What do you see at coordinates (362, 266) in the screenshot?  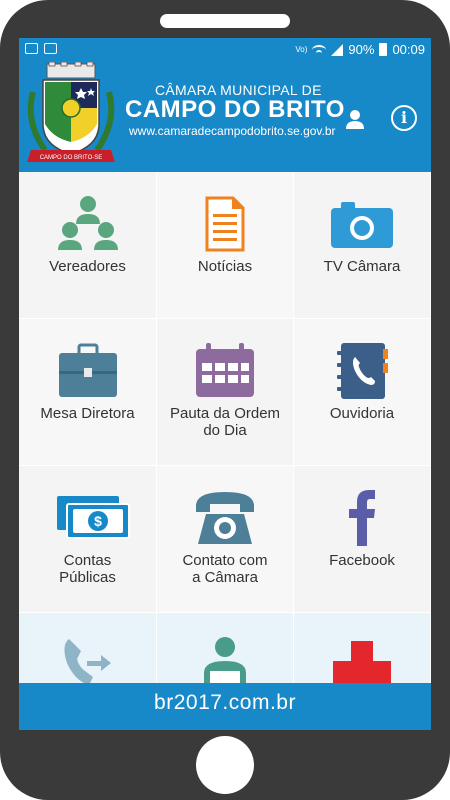 I see `menu-label: TV Câmara` at bounding box center [362, 266].